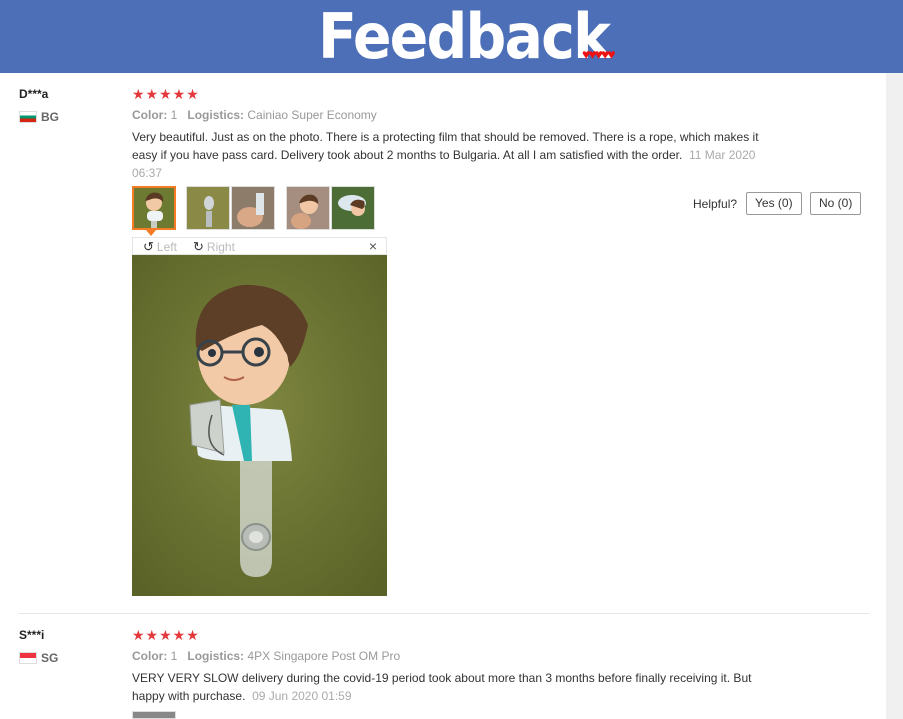  I want to click on logistics-value: Cainiao Super Economy, so click(312, 115).